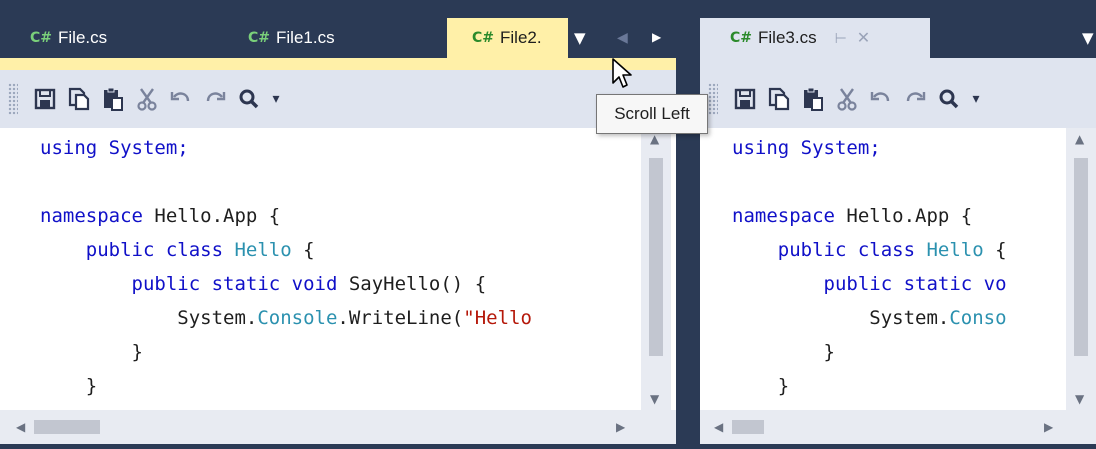 This screenshot has height=449, width=1096. I want to click on code-keyword: public static vo, so click(869, 284).